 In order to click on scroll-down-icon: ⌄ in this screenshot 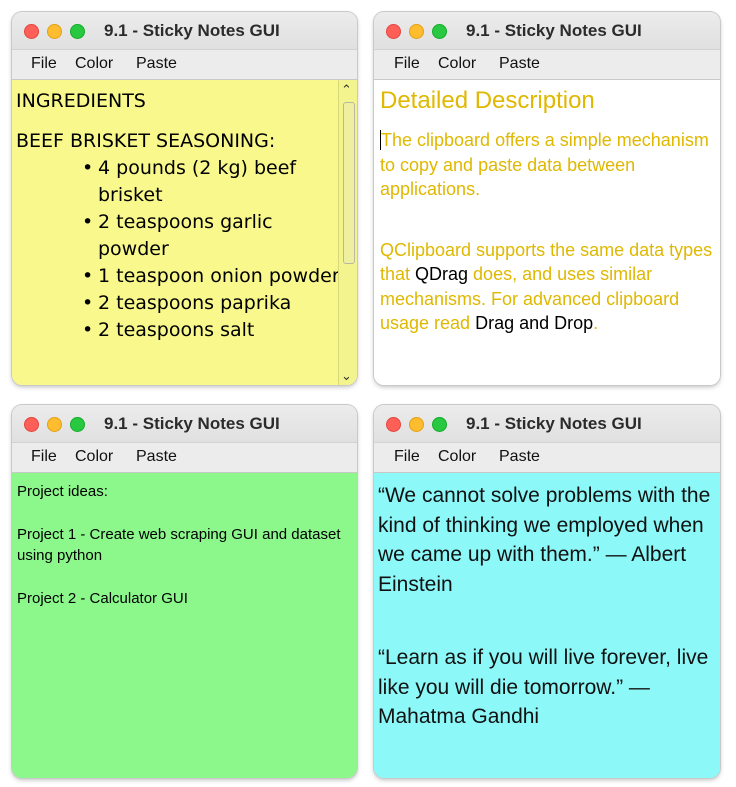, I will do `click(346, 376)`.